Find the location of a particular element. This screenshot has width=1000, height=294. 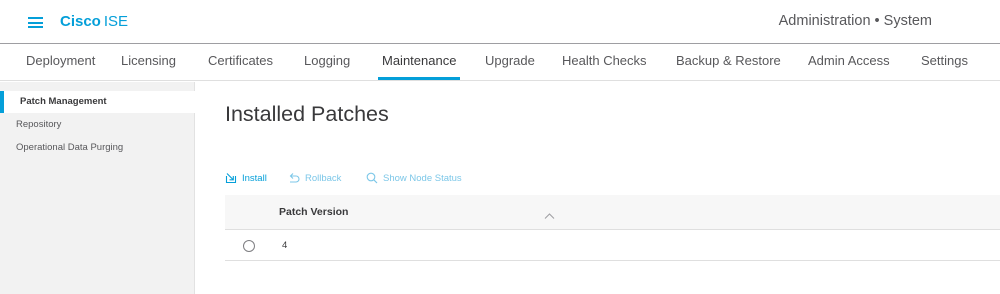

top-header: Cisco ISE Administration • System is located at coordinates (500, 22).